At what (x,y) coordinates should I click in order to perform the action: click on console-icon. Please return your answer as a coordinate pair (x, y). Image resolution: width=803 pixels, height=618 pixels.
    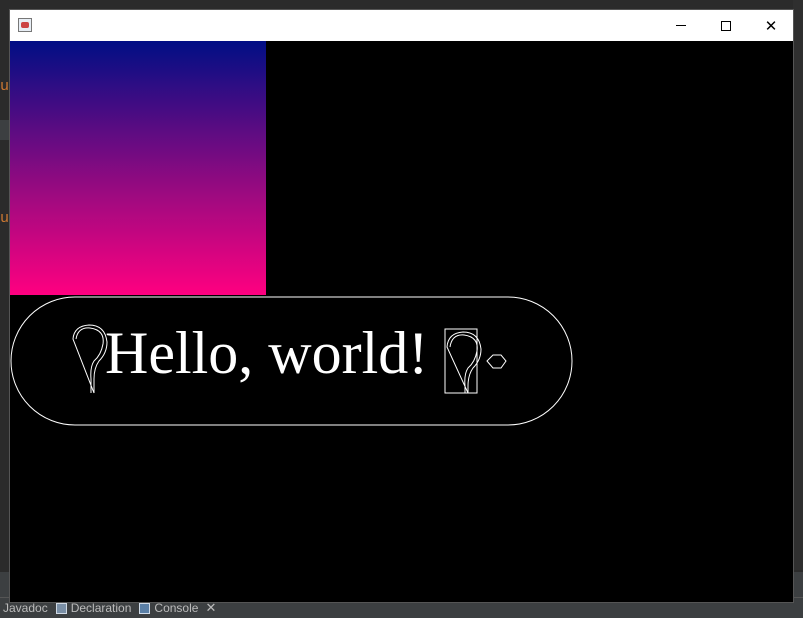
    Looking at the image, I should click on (145, 608).